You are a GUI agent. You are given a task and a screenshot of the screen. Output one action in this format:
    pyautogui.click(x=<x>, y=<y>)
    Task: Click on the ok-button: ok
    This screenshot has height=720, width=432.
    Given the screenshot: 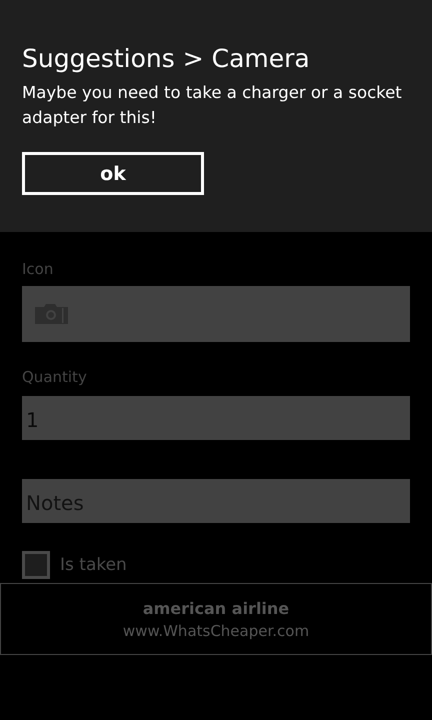 What is the action you would take?
    pyautogui.click(x=113, y=173)
    